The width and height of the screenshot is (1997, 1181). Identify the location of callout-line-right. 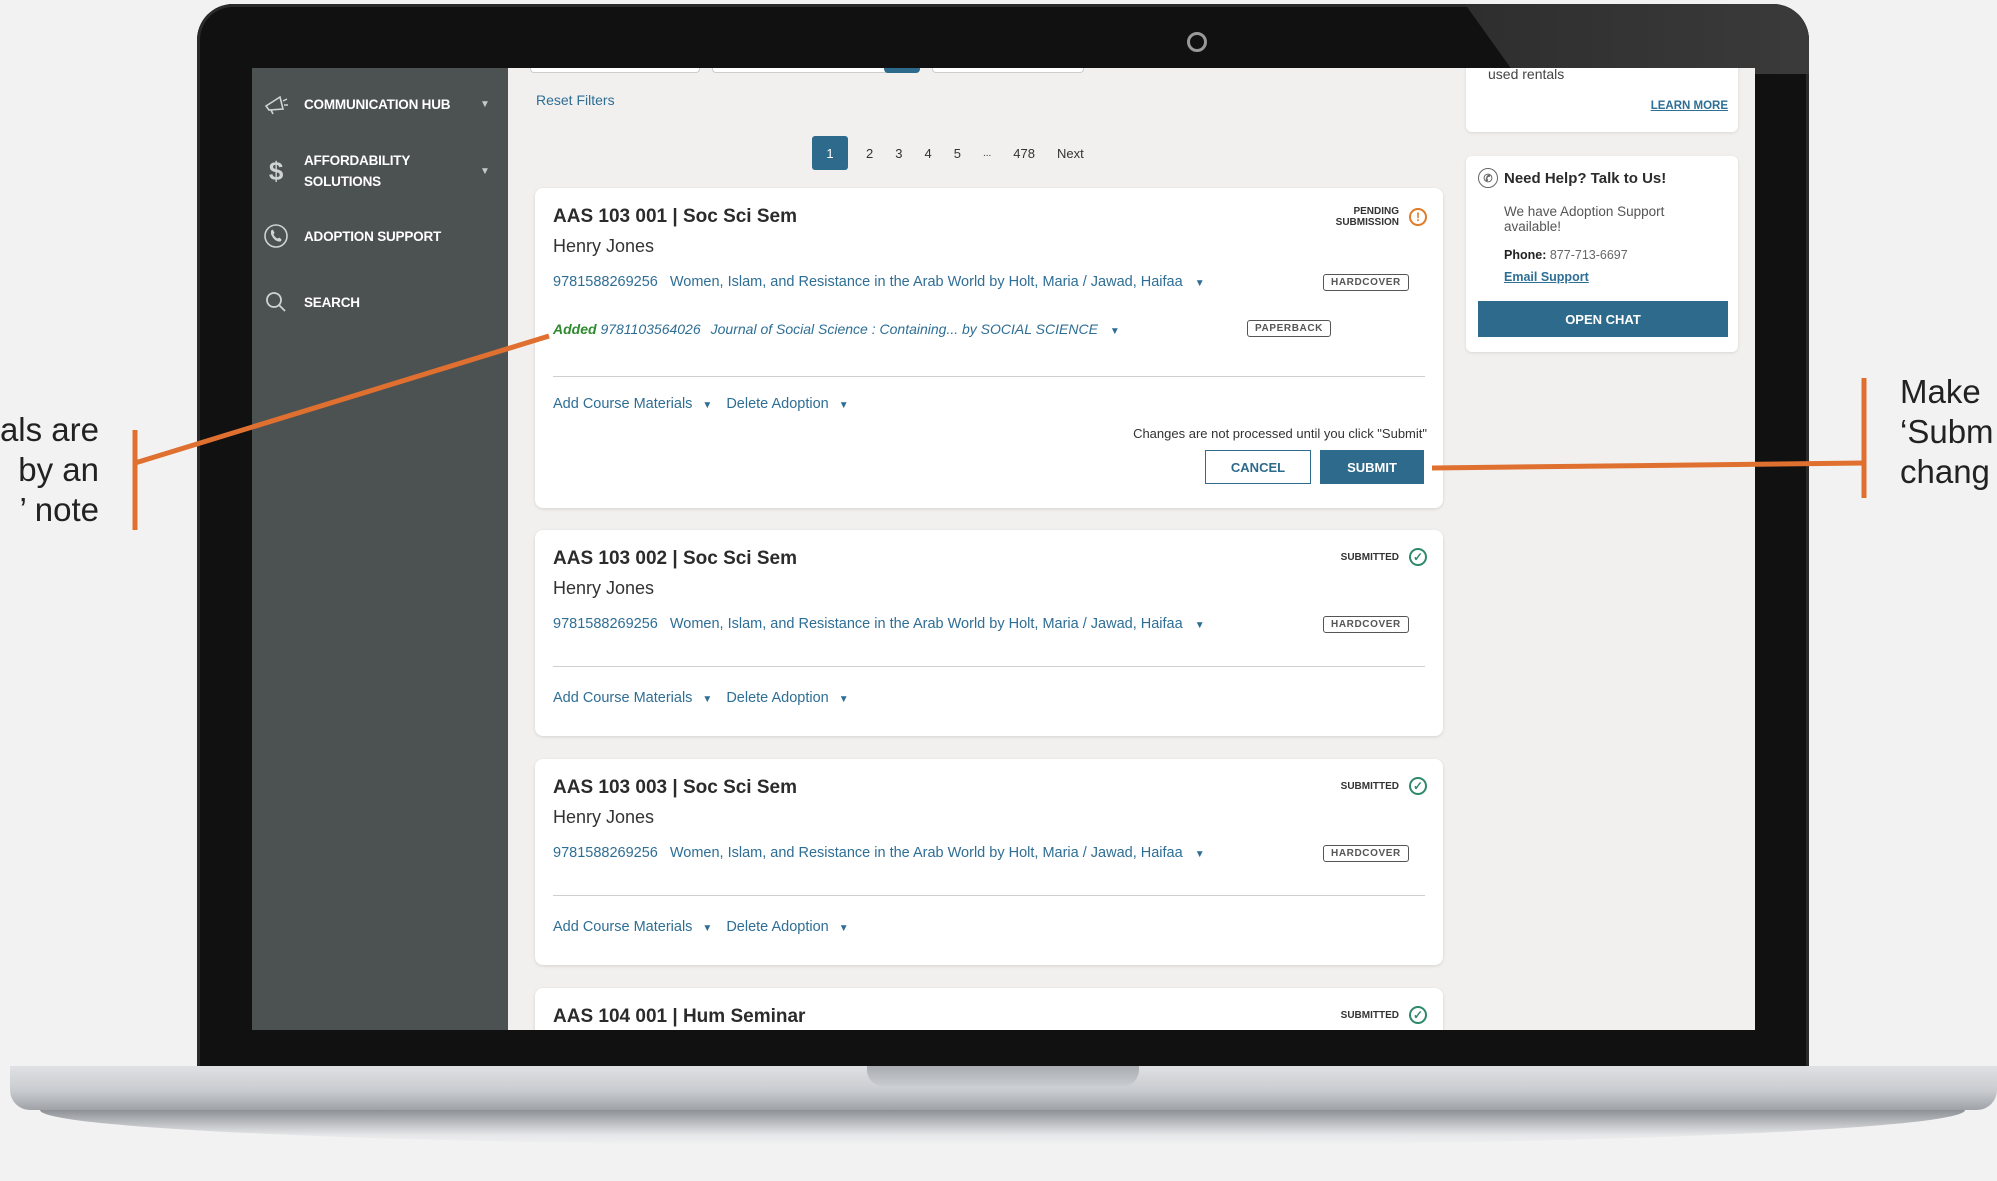
(1648, 465).